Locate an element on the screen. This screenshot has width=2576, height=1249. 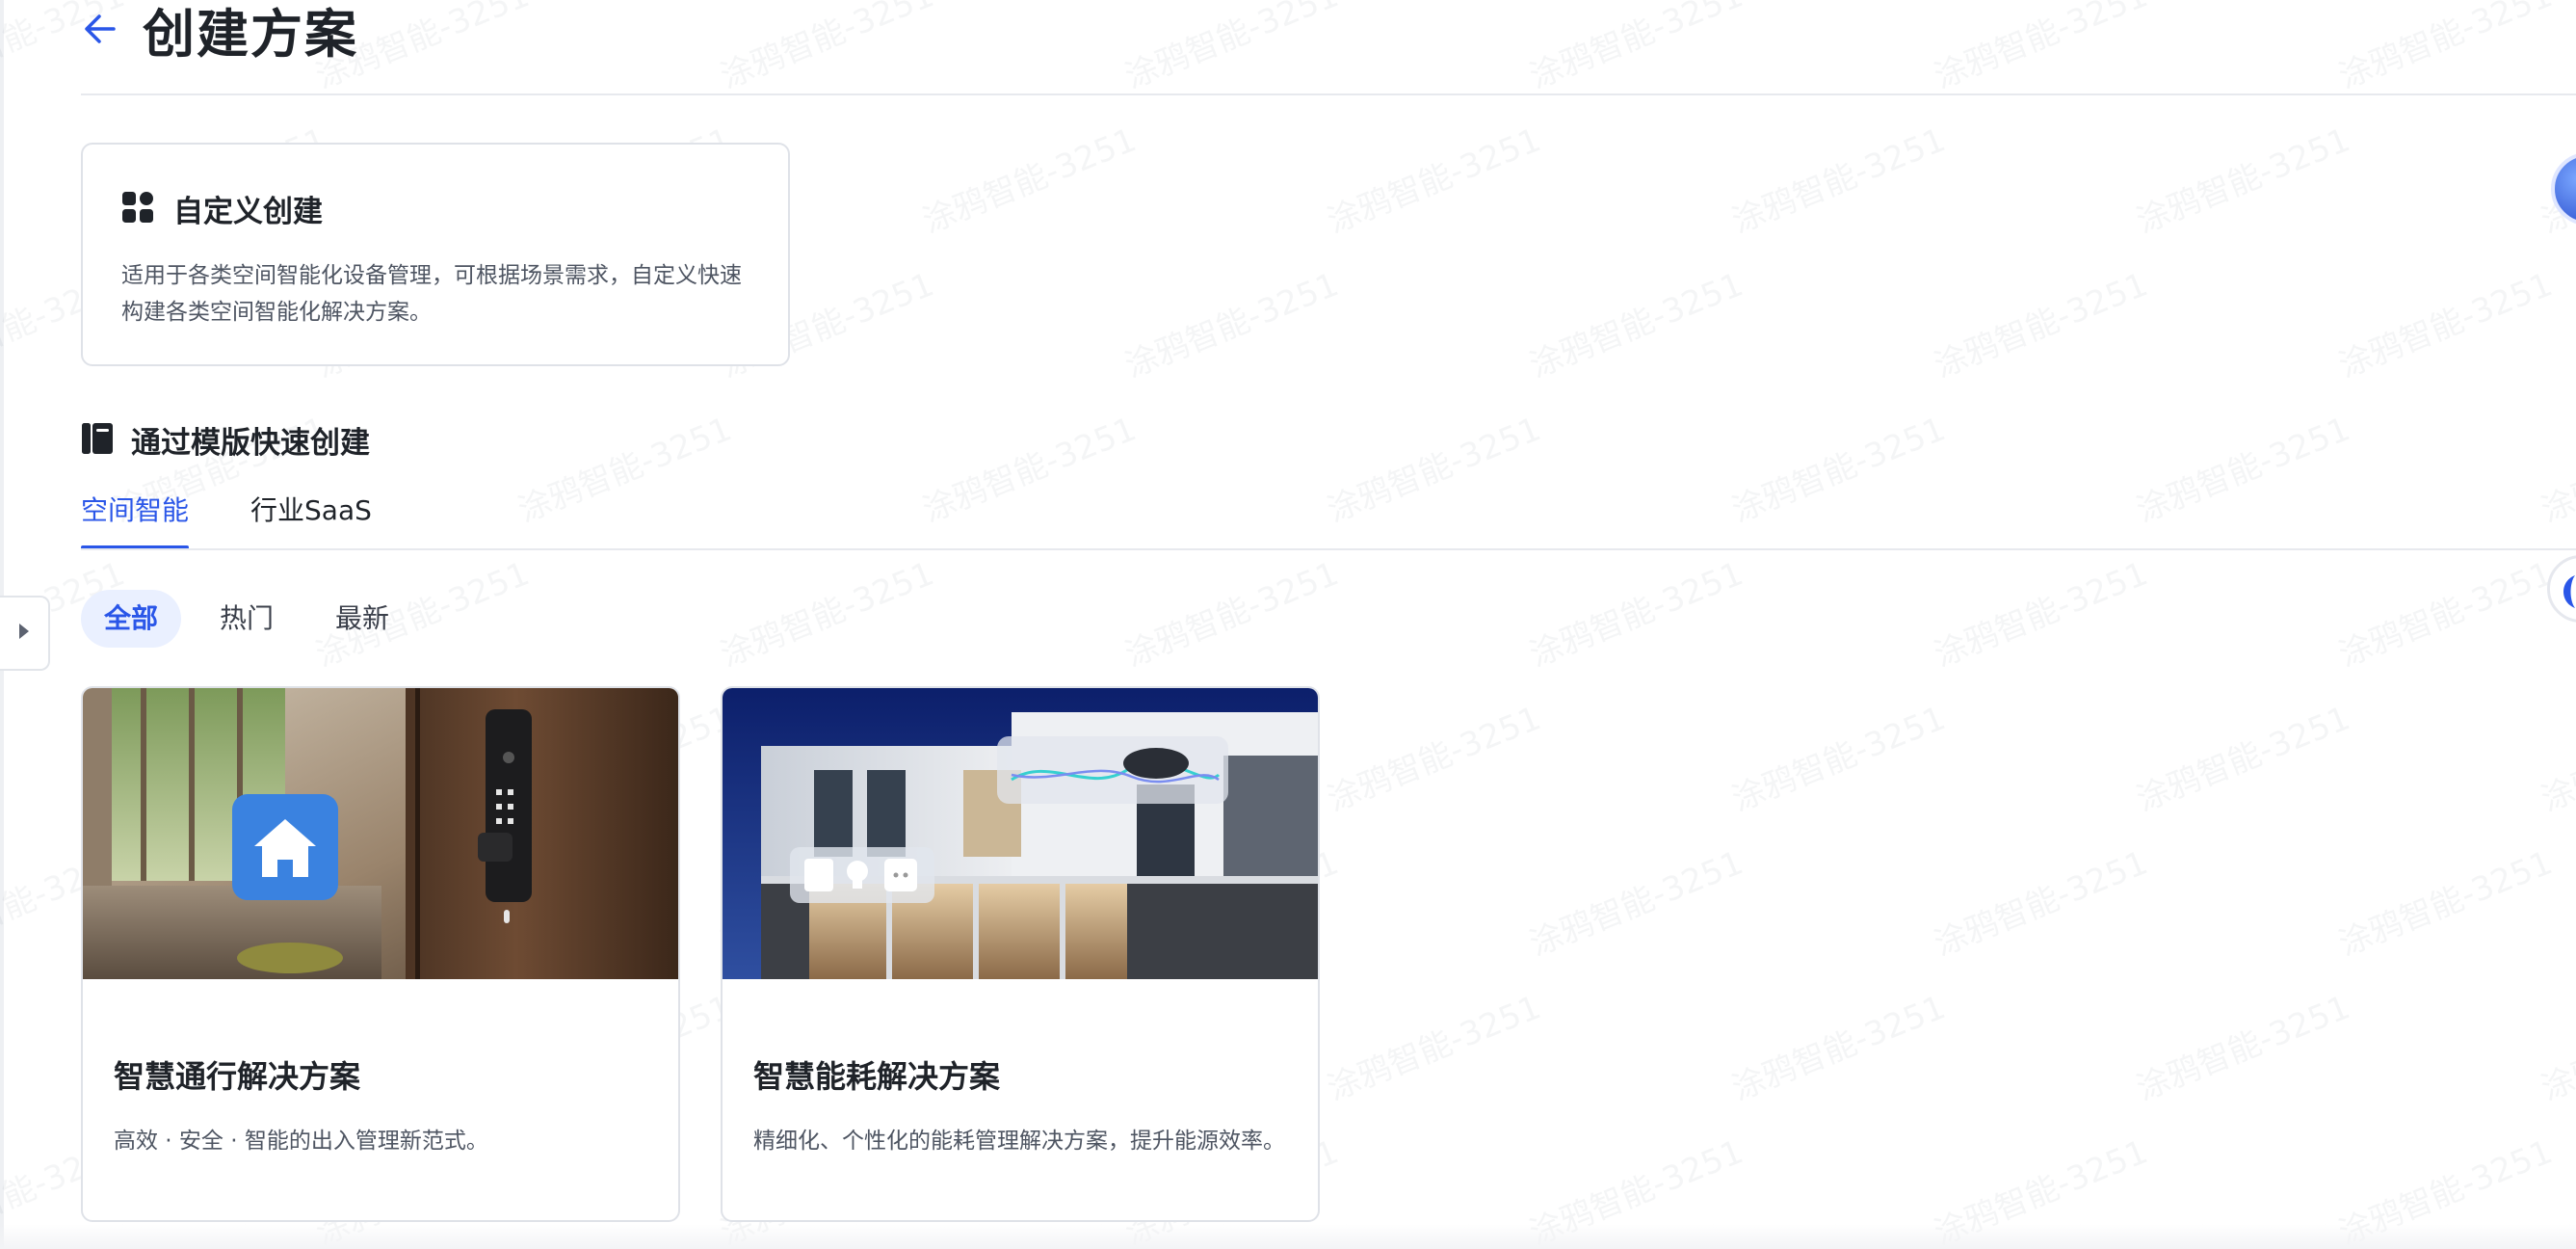
template-tabs: 空间智能 行业SaaS is located at coordinates (257, 517).